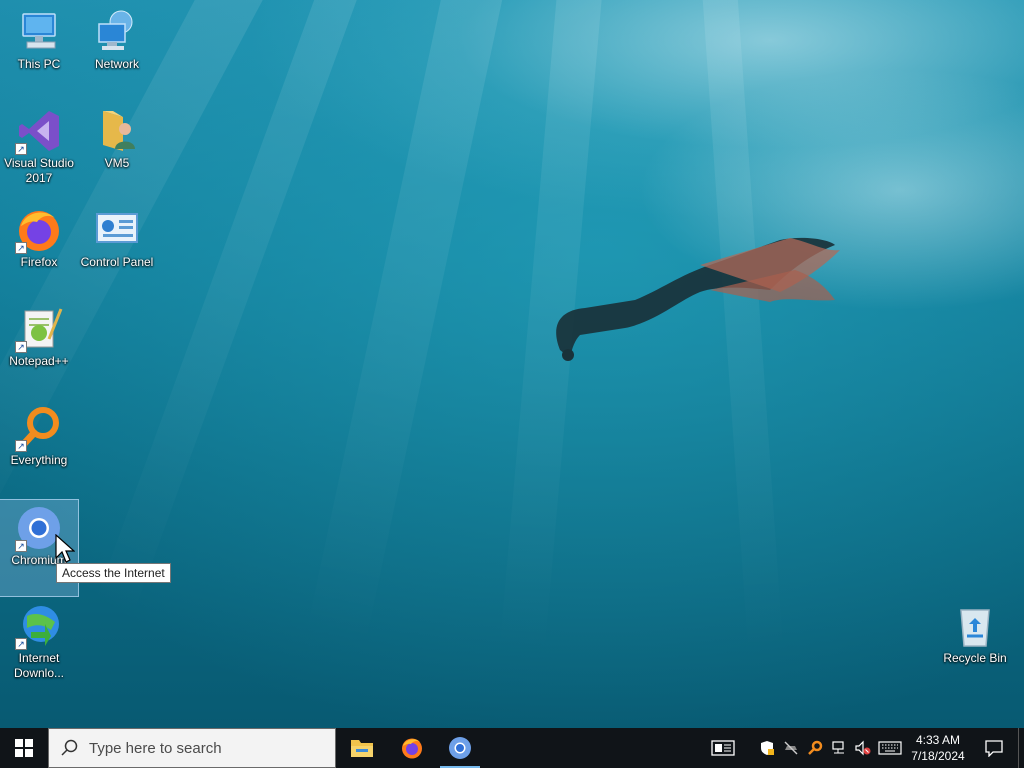 Image resolution: width=1024 pixels, height=768 pixels. Describe the element at coordinates (117, 163) in the screenshot. I see `icon-label: VM5` at that location.